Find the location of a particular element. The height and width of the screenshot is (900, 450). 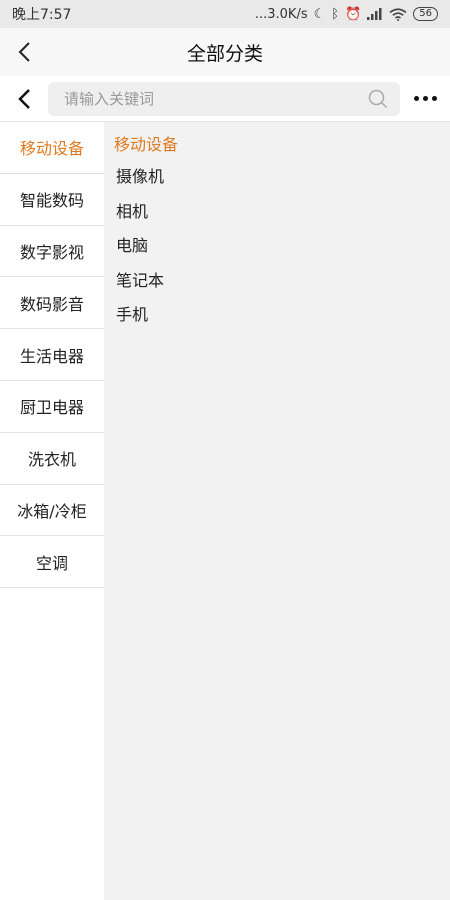

title-bar: 全部分类 is located at coordinates (225, 52).